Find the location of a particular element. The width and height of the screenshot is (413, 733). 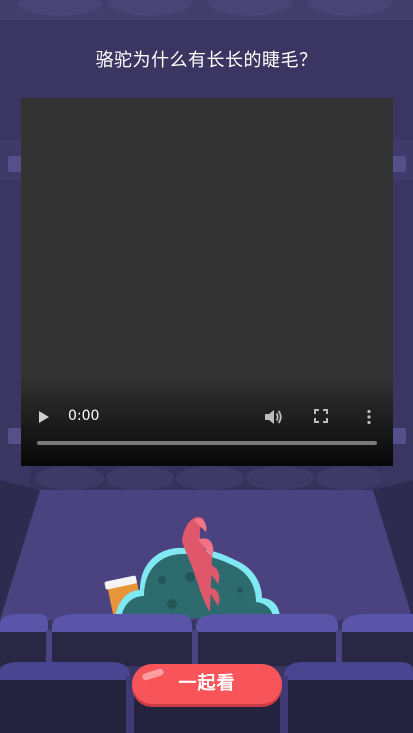

watch-together-button: 一起看 is located at coordinates (207, 684).